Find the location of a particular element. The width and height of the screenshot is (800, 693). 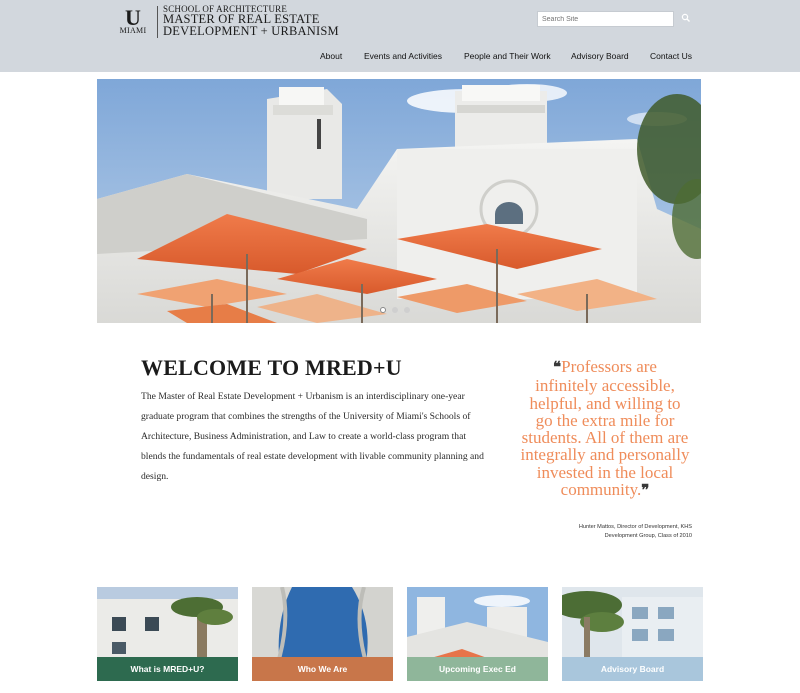

nav-item-people: People and Their Work is located at coordinates (507, 56).